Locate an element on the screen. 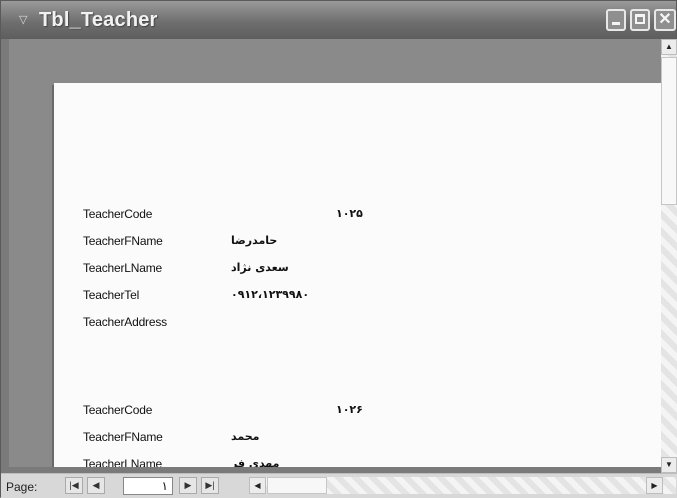  field-row: TeacherTel ۰۹۱۲،۱۲۳۹۹۸۰ is located at coordinates (354, 298).